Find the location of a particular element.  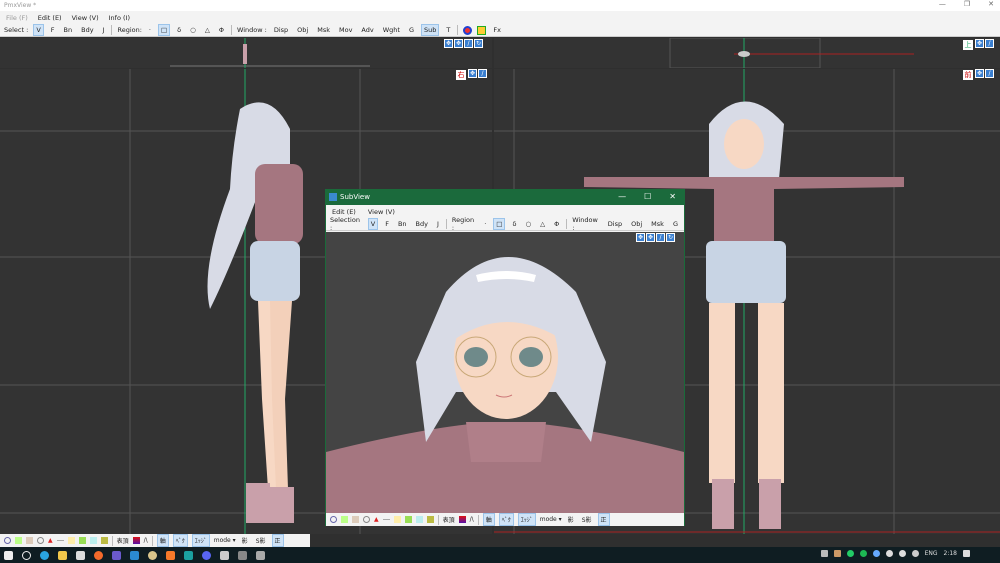

sub-region-point: · is located at coordinates (485, 224).